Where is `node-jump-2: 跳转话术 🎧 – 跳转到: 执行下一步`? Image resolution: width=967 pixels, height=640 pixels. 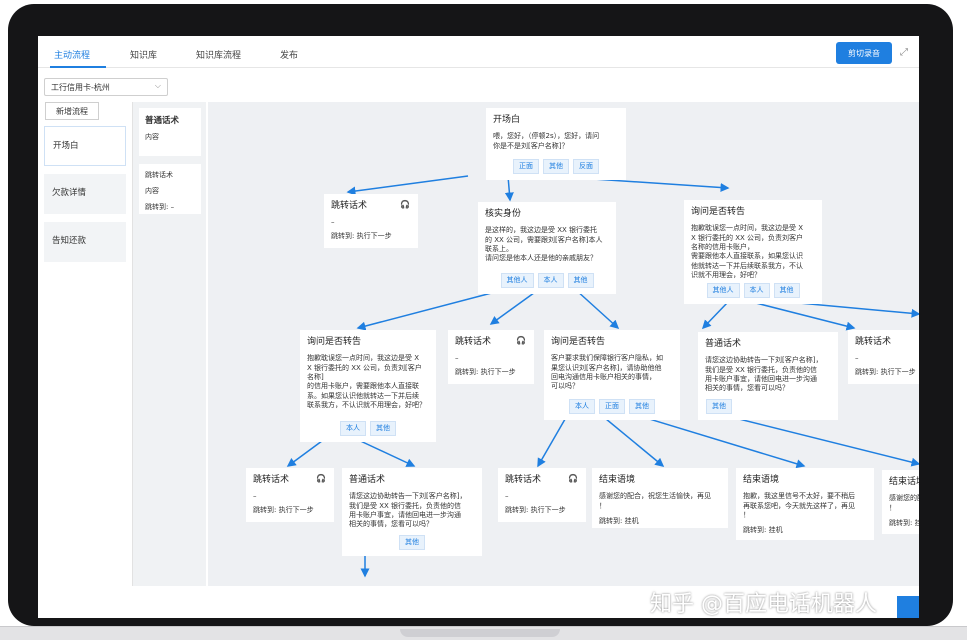 node-jump-2: 跳转话术 🎧 – 跳转到: 执行下一步 is located at coordinates (491, 357).